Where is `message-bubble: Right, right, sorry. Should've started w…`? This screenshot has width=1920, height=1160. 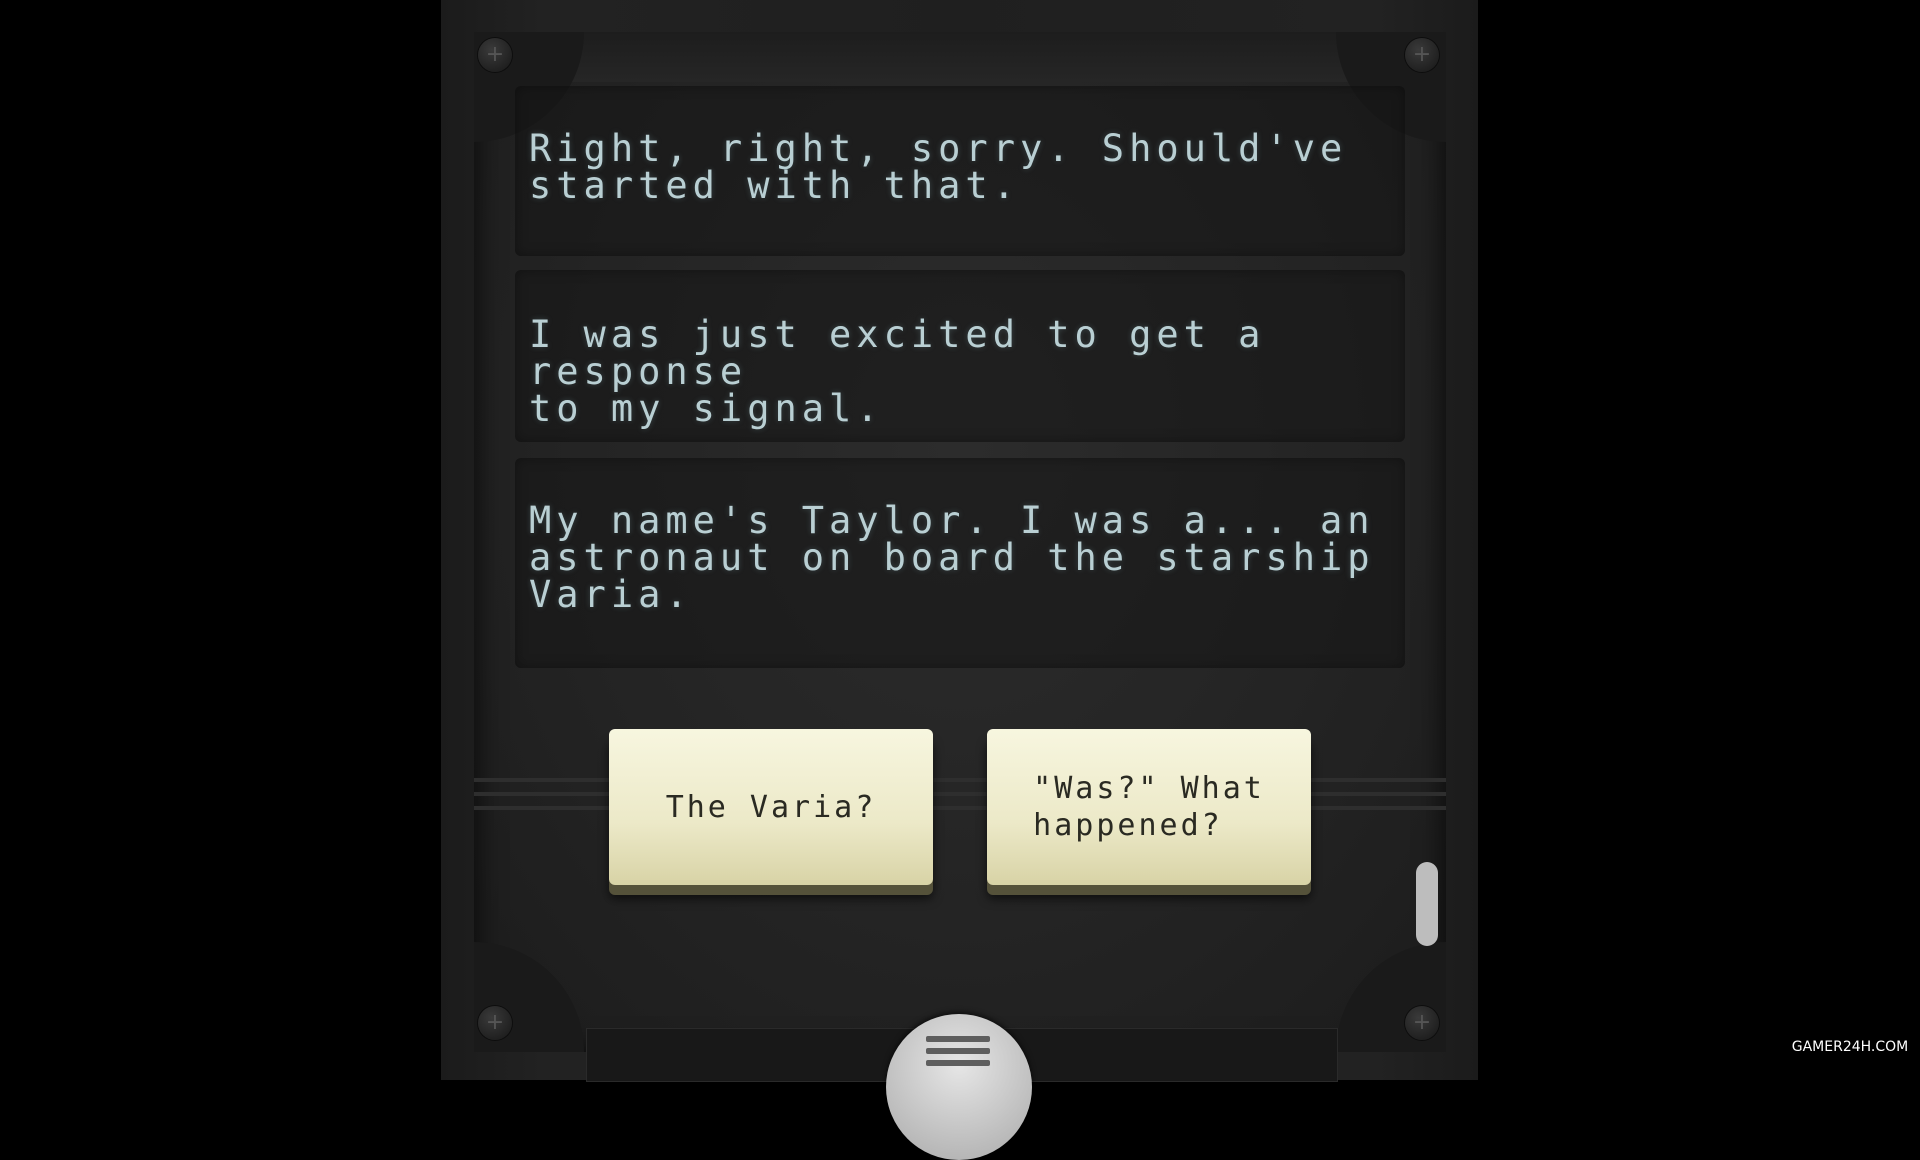
message-bubble: Right, right, sorry. Should've started w… is located at coordinates (960, 171).